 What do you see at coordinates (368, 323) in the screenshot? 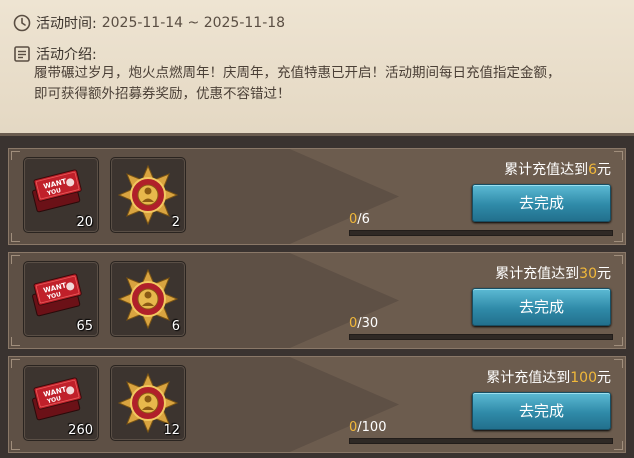
I see `progress-total: /30` at bounding box center [368, 323].